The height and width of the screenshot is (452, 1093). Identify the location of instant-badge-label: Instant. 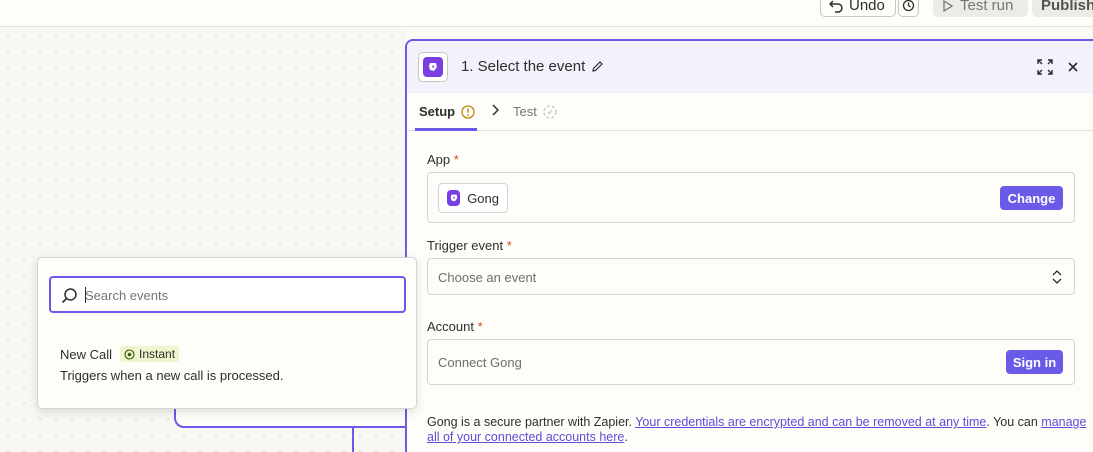
(157, 354).